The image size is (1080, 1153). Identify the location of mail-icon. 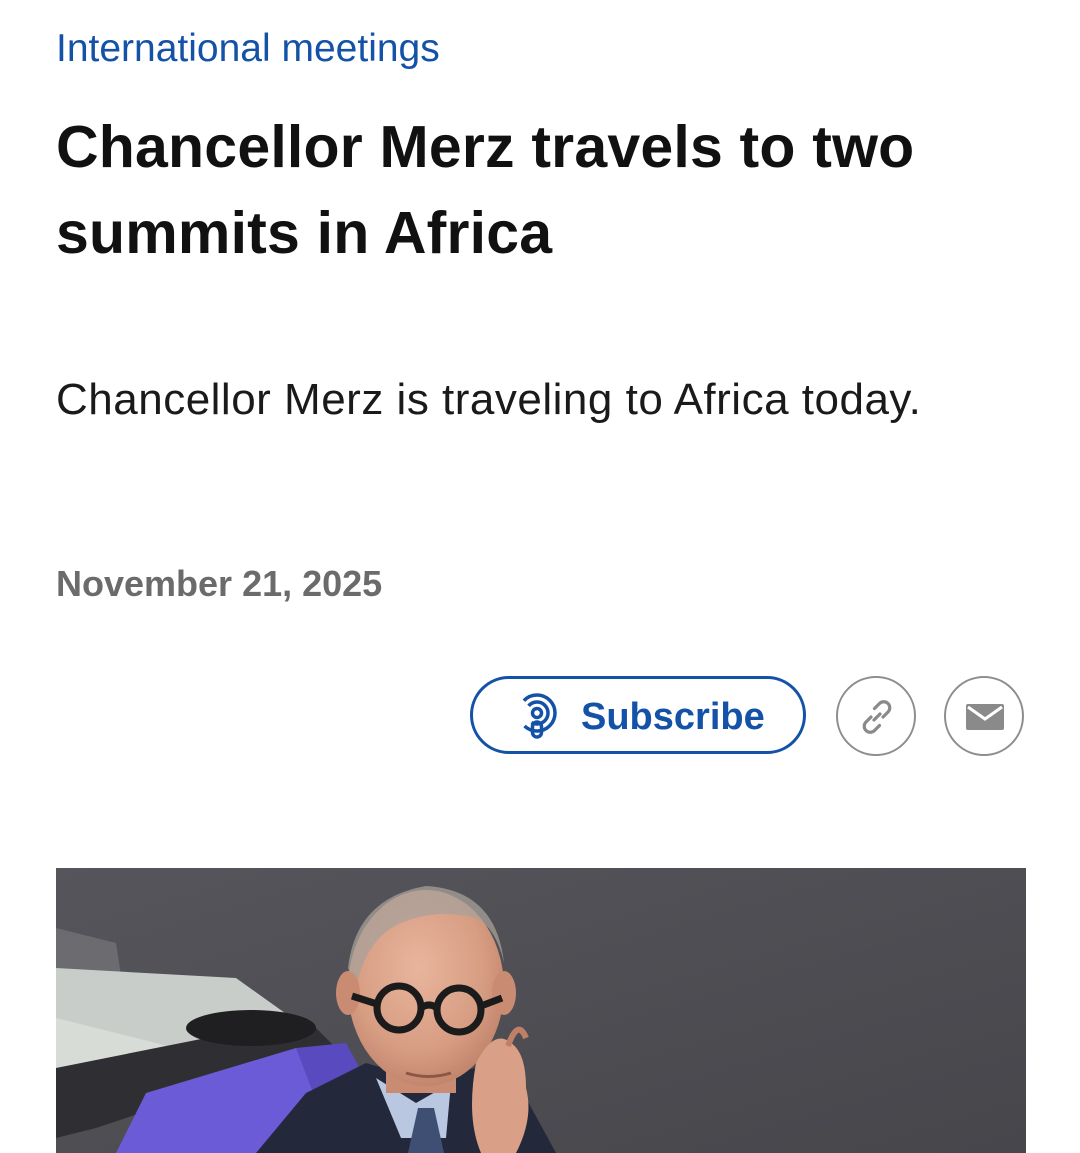
(985, 717).